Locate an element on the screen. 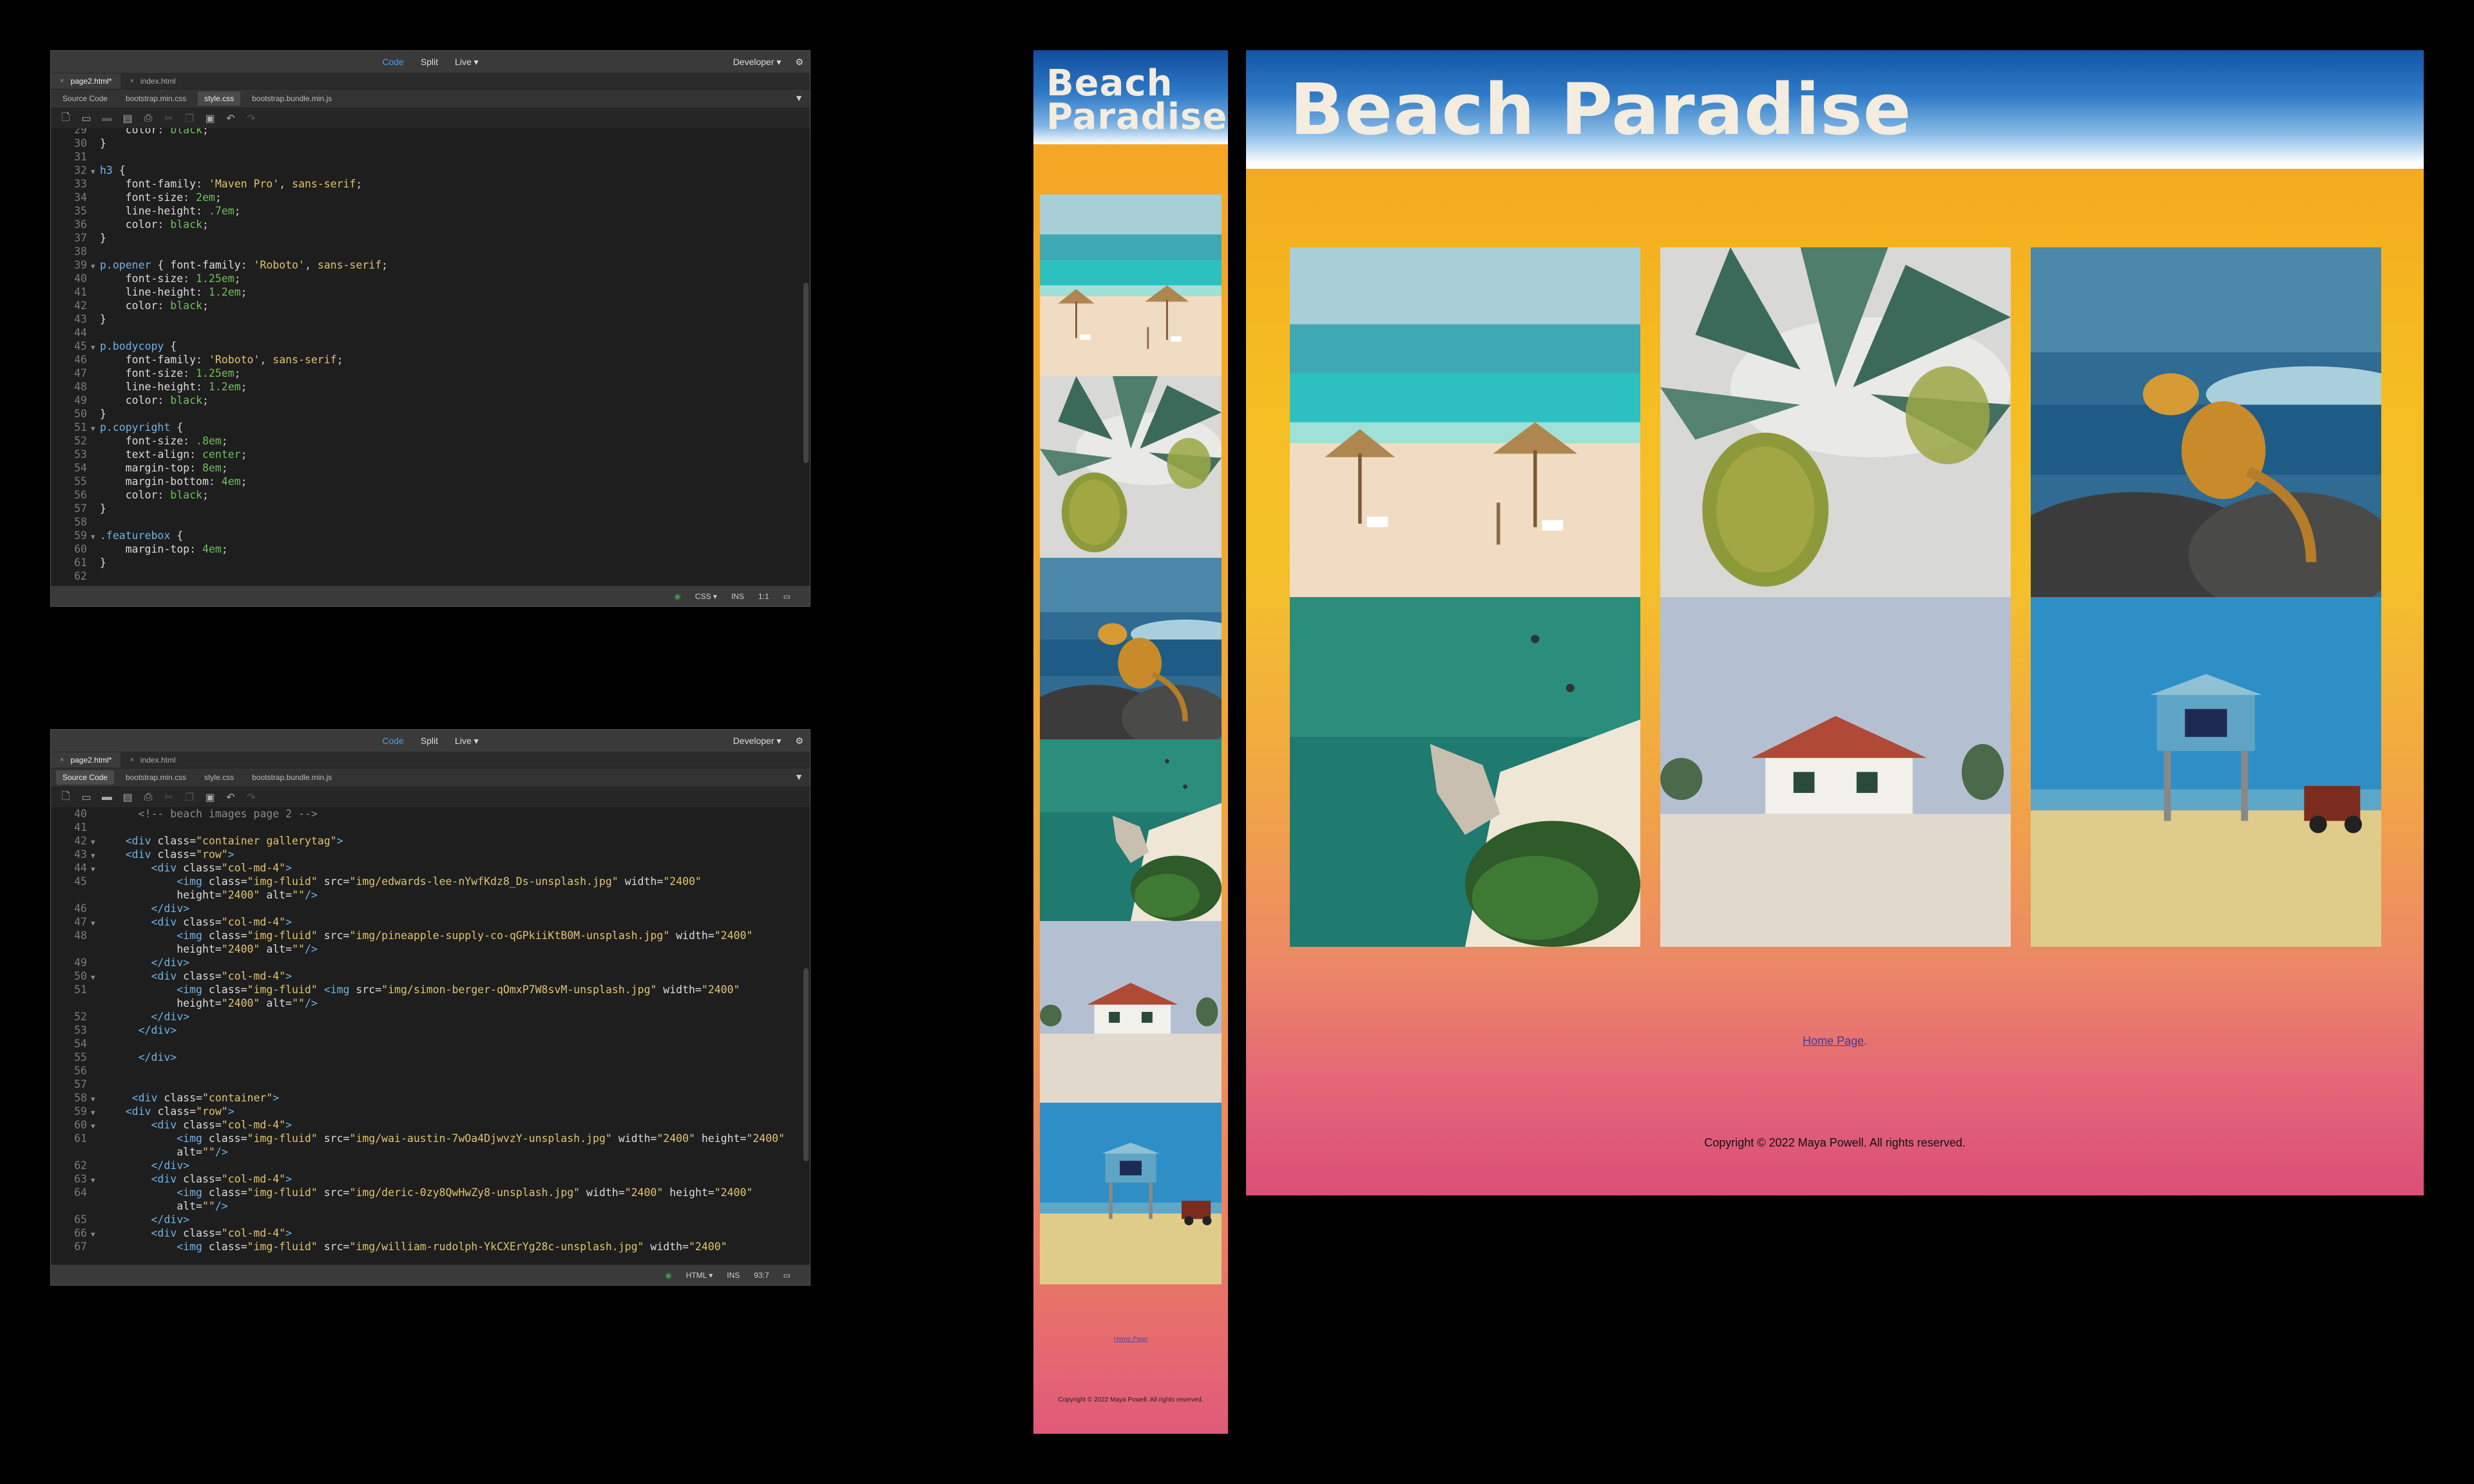  cursor-position: 93:7 is located at coordinates (761, 1275).